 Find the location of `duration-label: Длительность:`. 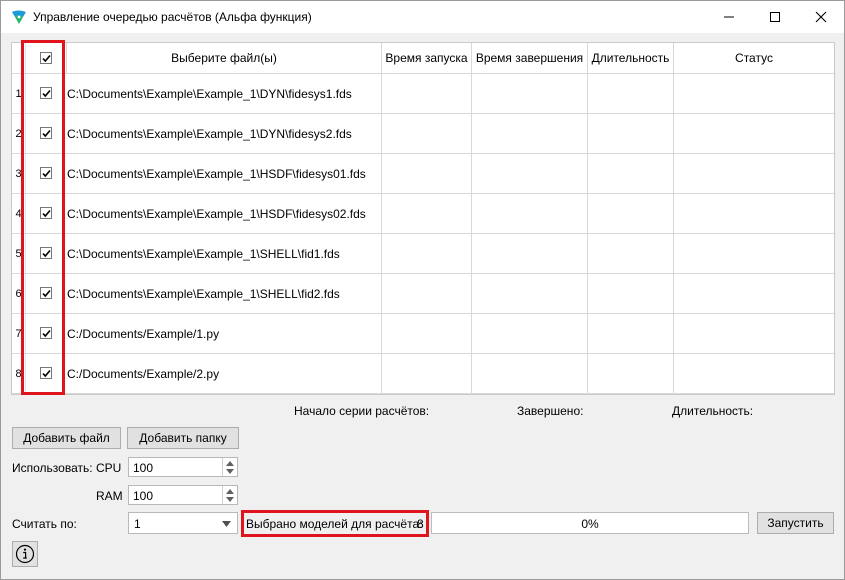

duration-label: Длительность: is located at coordinates (713, 411).